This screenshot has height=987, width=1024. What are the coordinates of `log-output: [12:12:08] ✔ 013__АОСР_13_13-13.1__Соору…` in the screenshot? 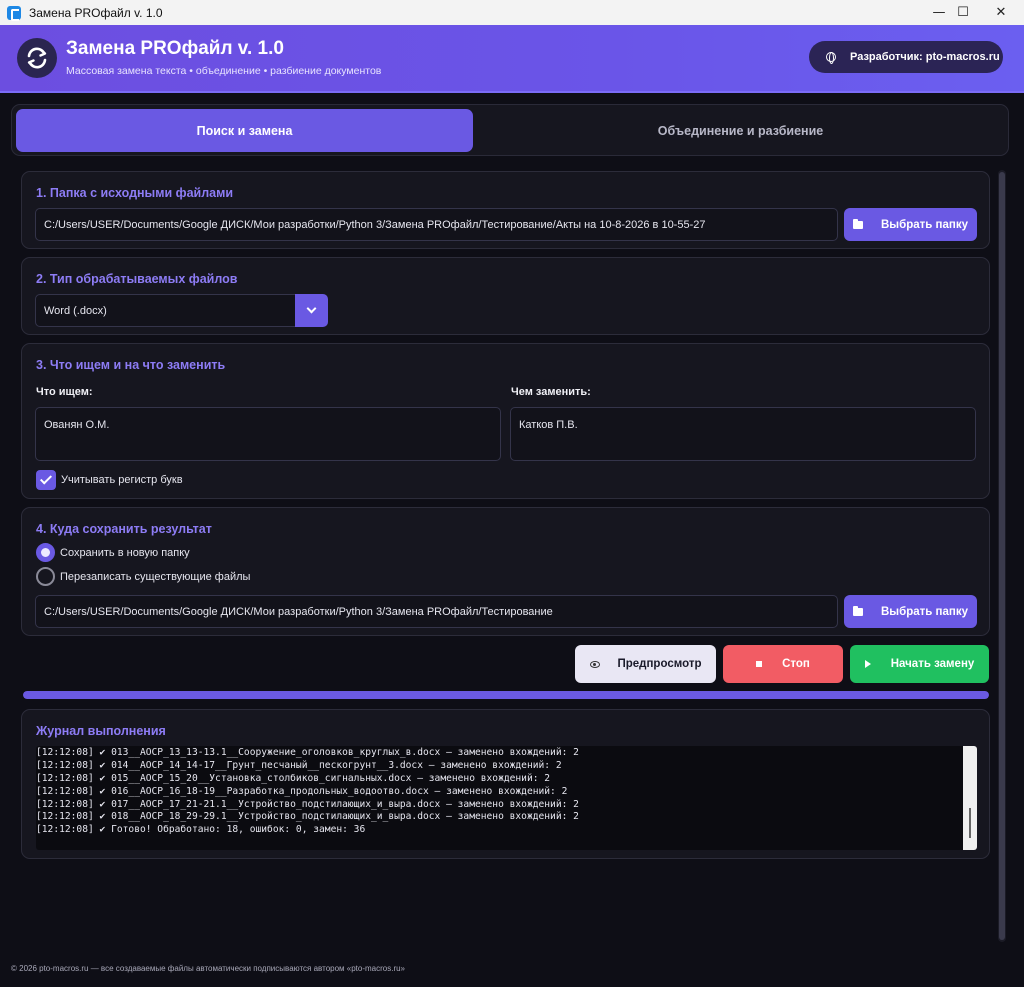 It's located at (506, 798).